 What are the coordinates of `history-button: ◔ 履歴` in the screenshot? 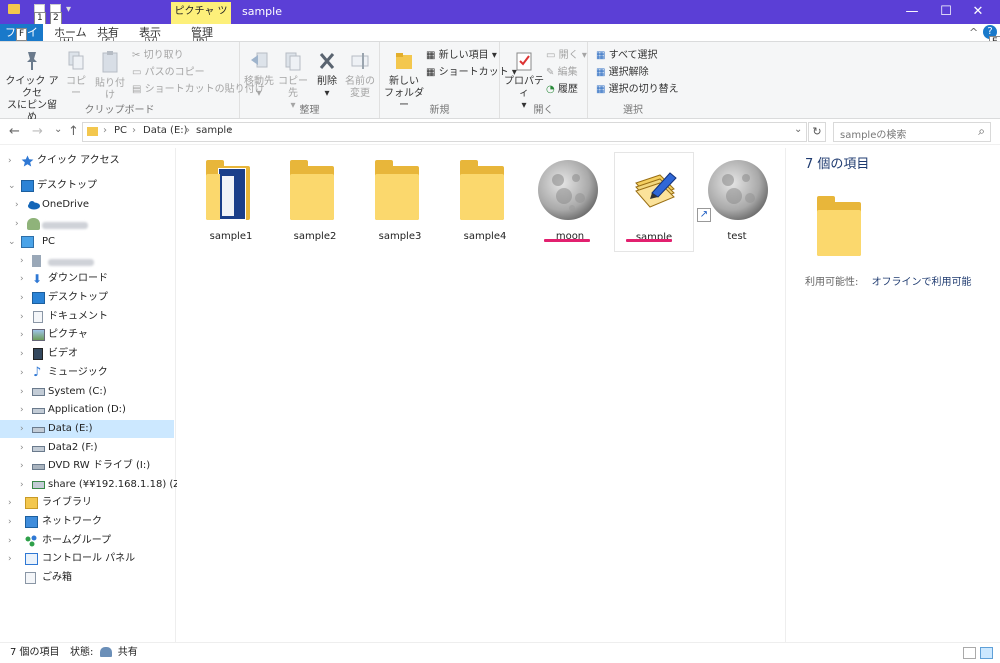 It's located at (562, 90).